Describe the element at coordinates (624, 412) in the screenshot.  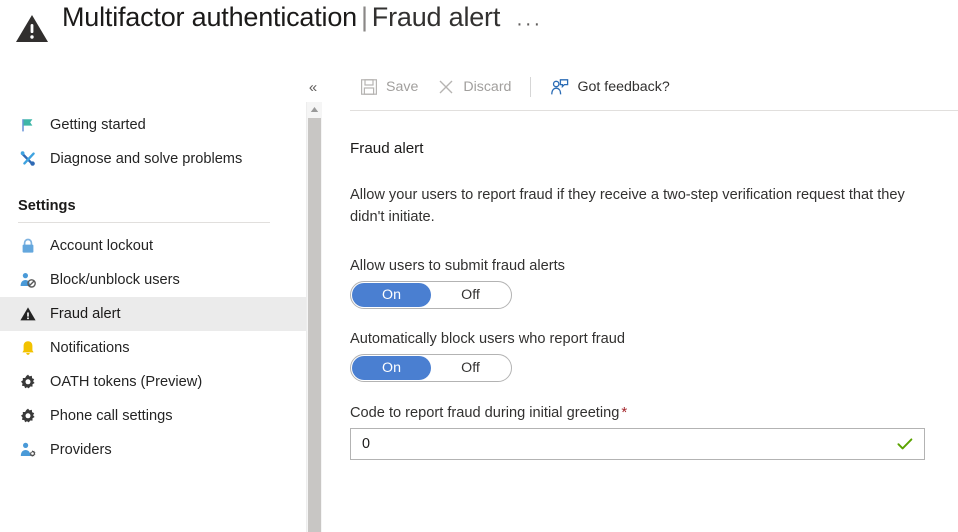
I see `required-marker: *` at that location.